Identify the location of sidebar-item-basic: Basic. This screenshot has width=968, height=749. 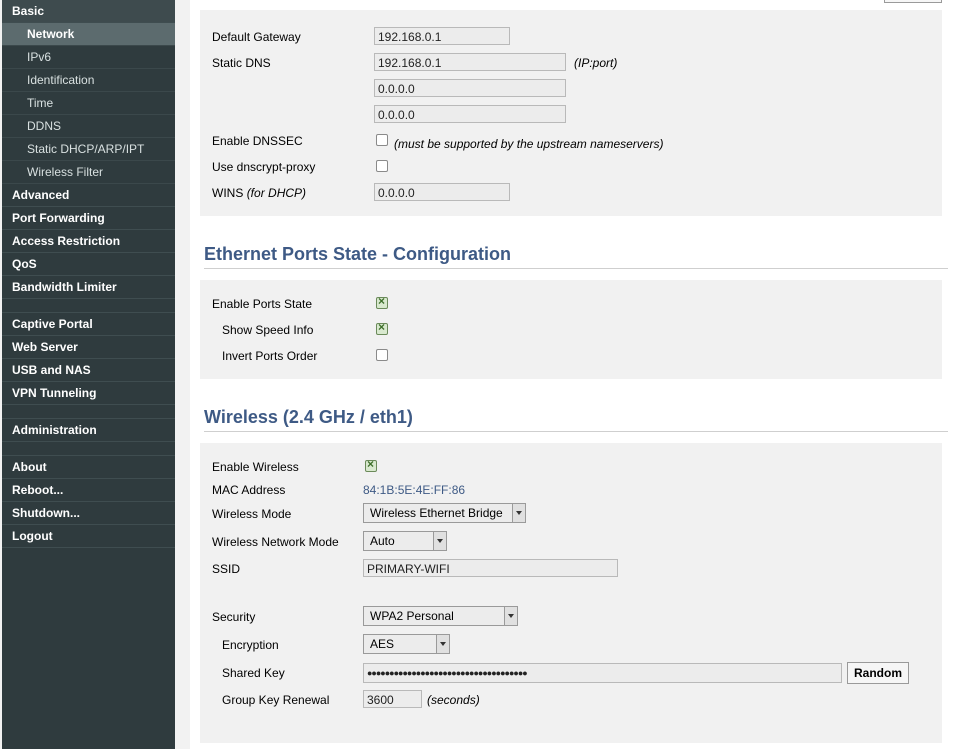
(88, 11).